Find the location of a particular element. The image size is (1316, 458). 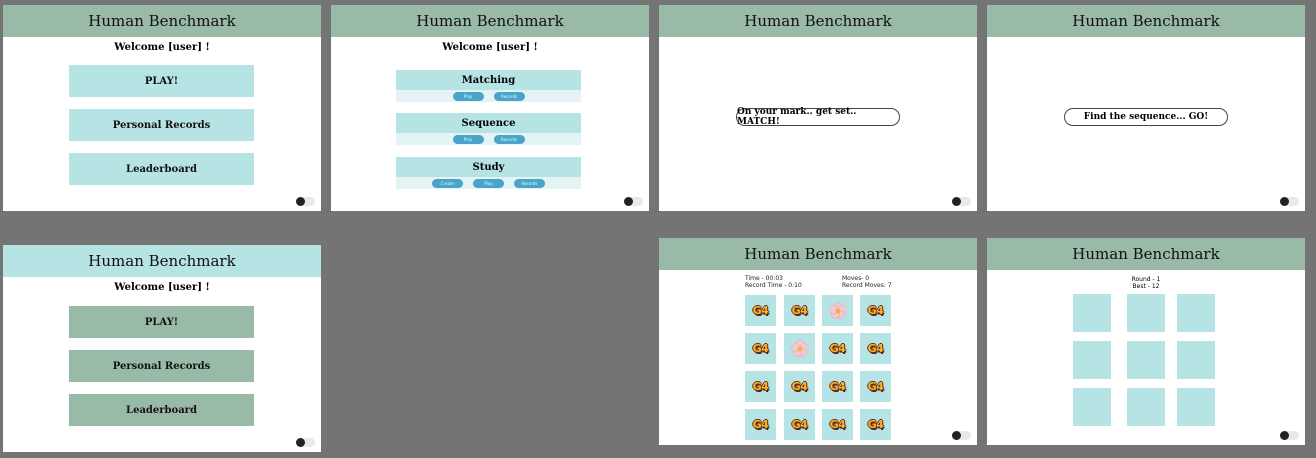

matching-records-button: Records is located at coordinates (509, 96).